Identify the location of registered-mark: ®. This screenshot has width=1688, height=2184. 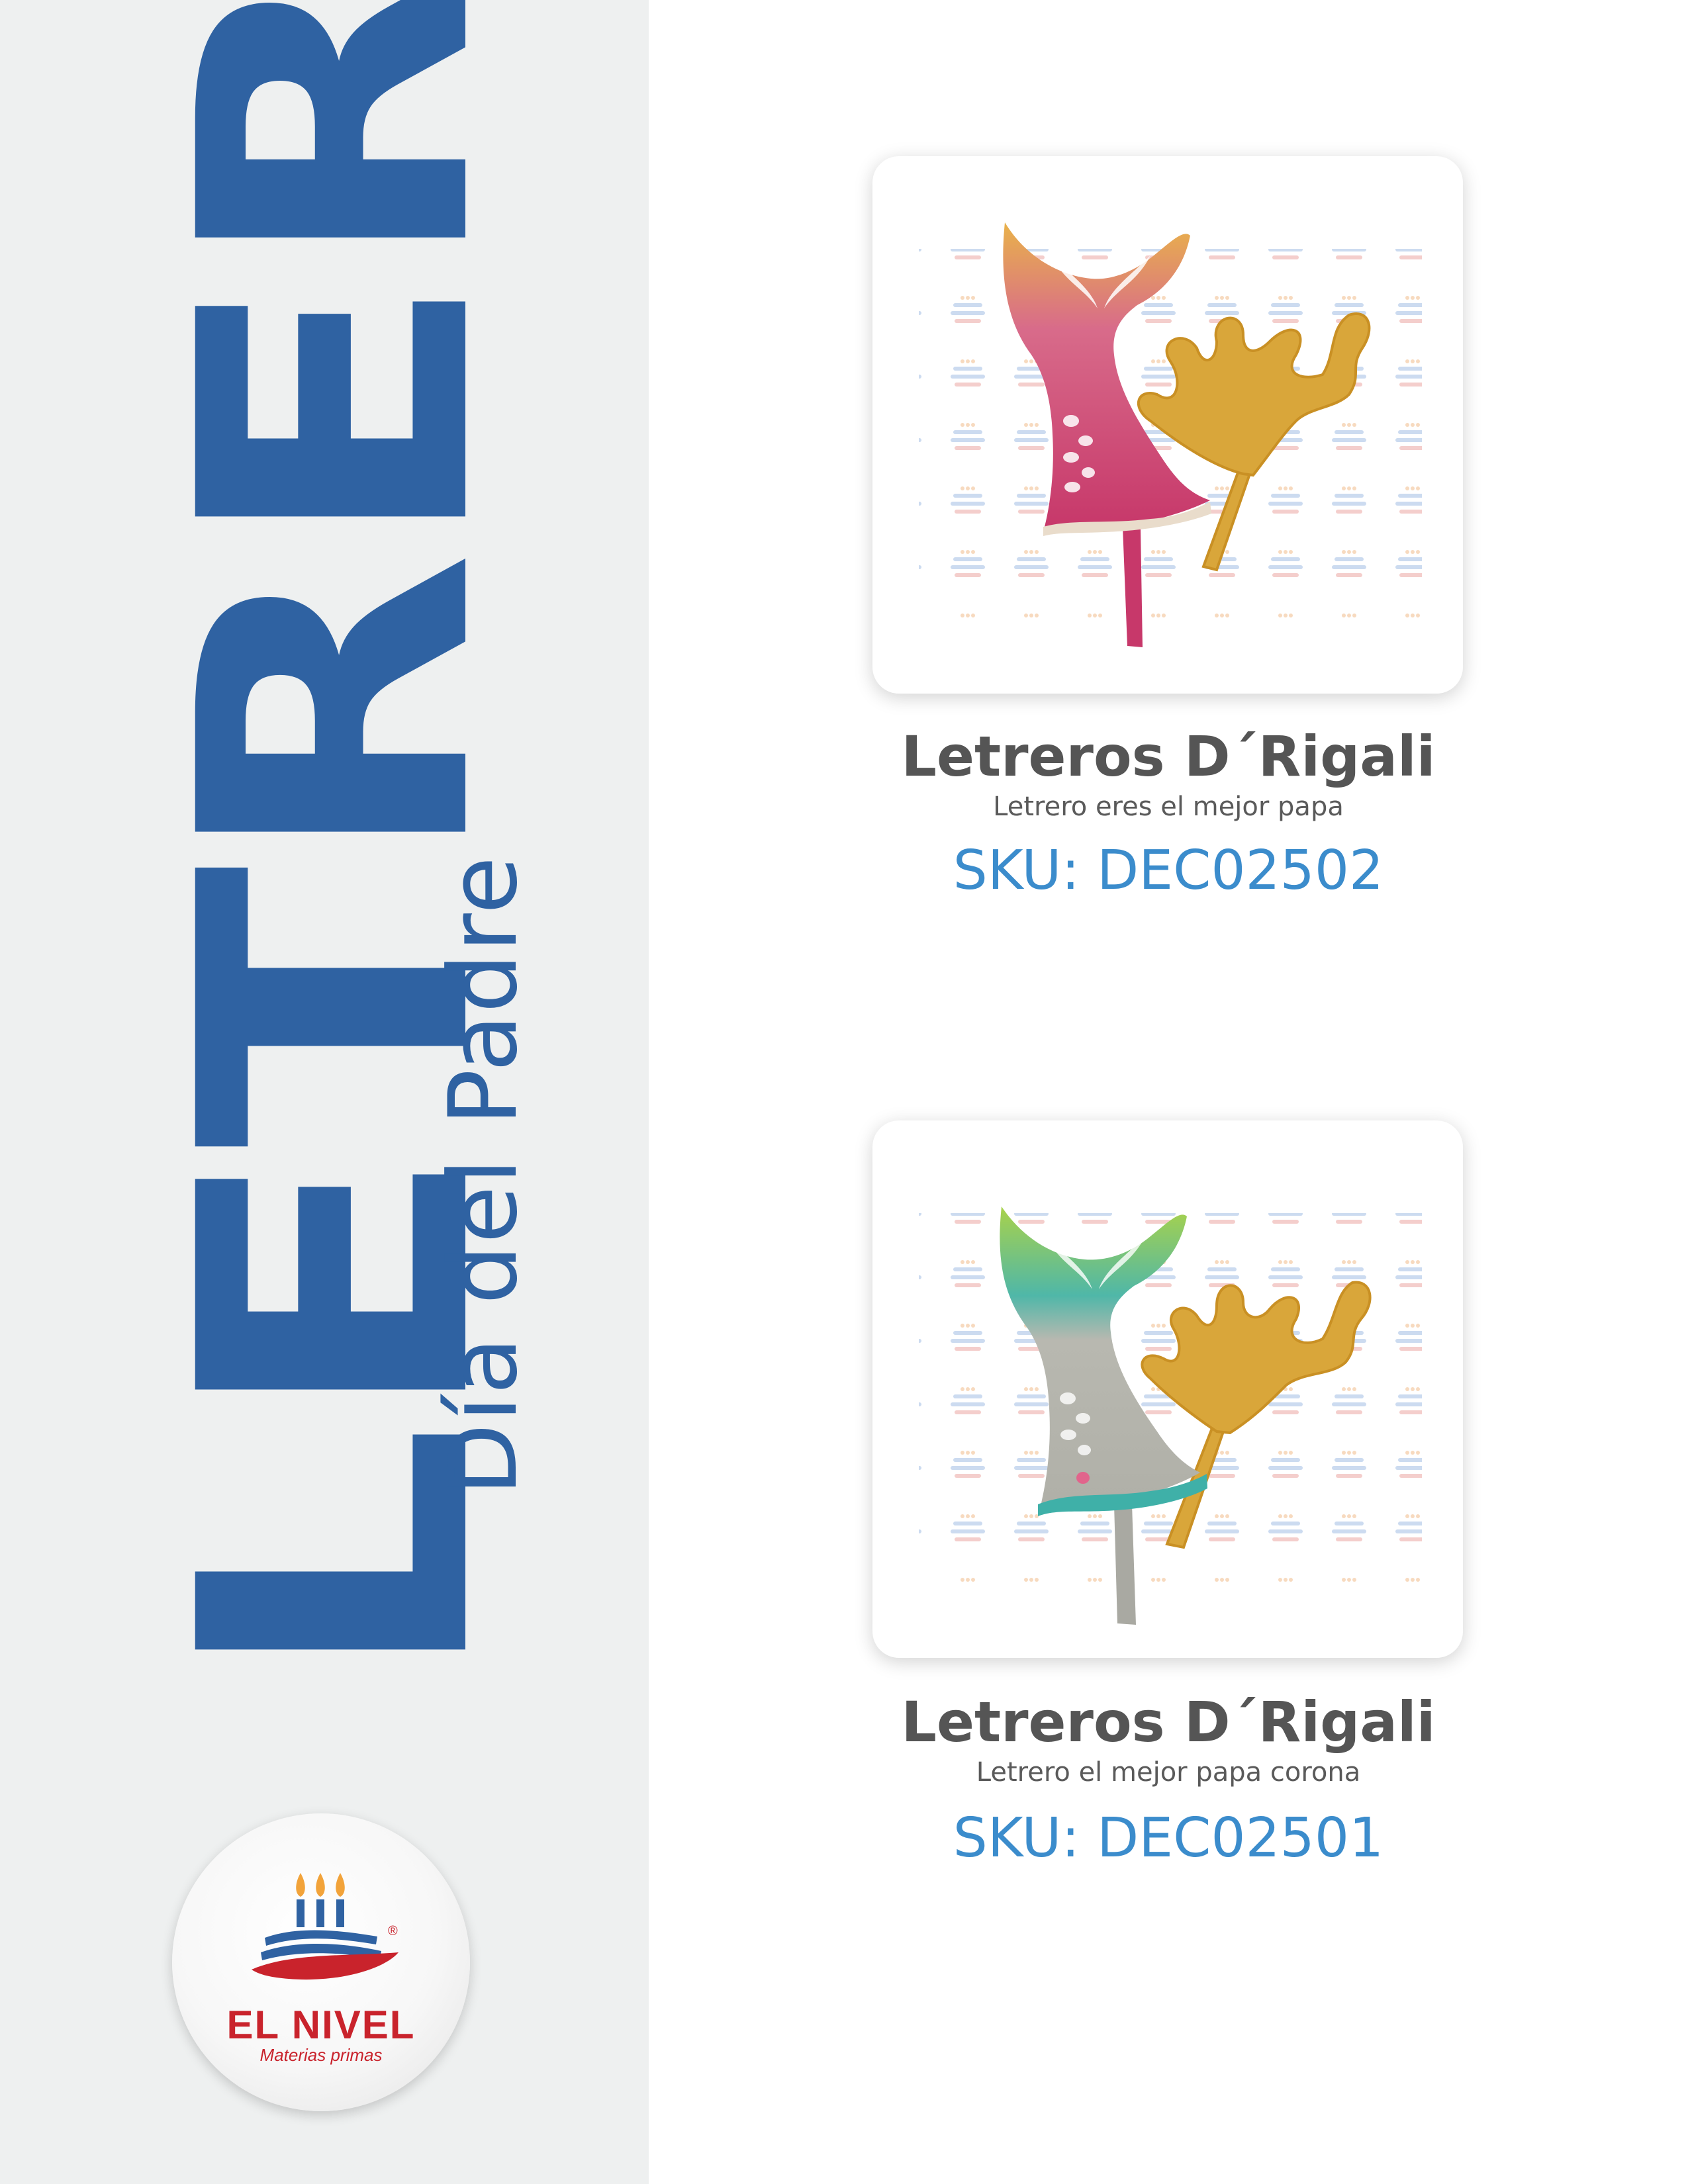
(393, 1931).